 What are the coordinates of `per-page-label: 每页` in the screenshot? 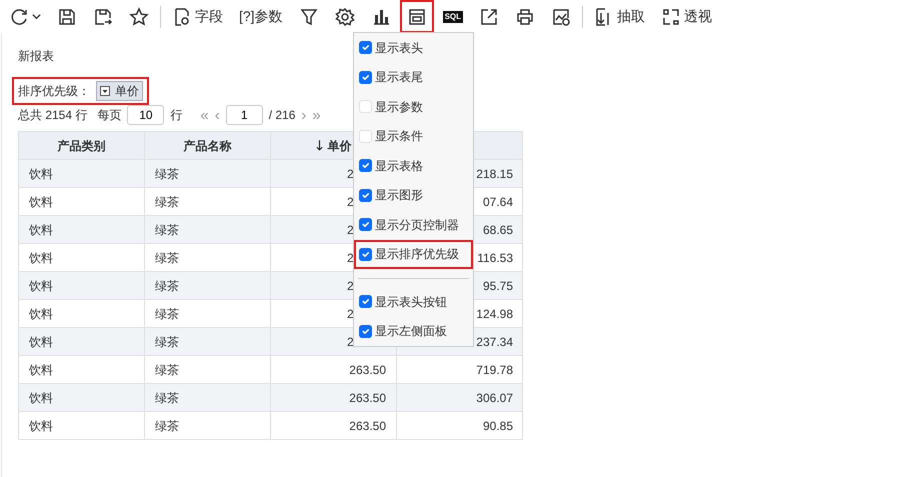 It's located at (109, 115).